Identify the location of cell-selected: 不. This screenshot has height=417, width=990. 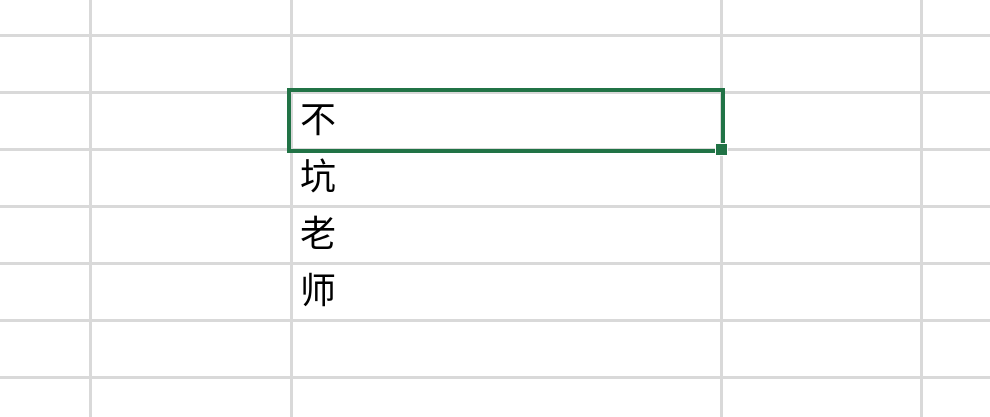
(507, 121).